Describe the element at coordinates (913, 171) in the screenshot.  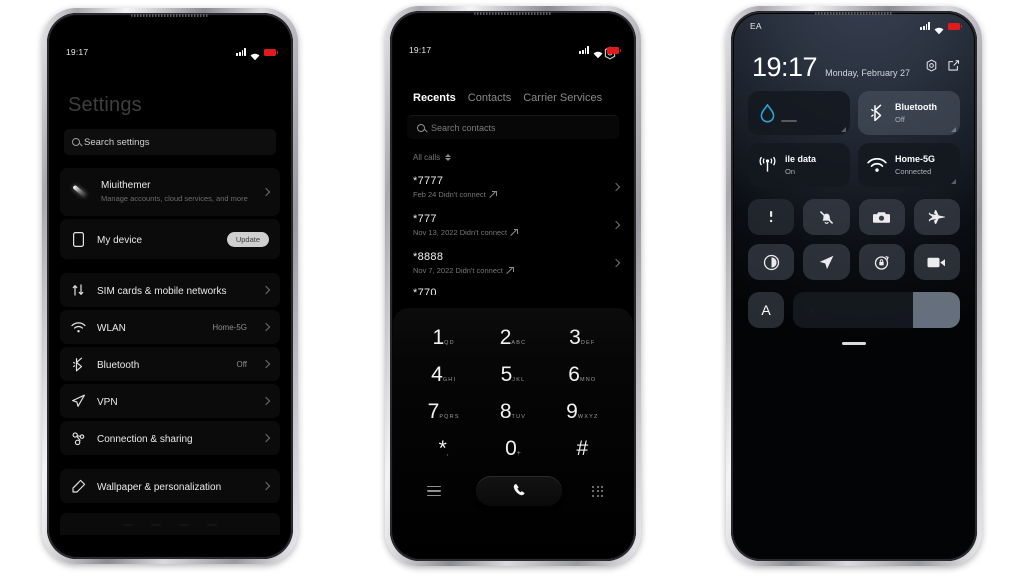
I see `tile-state: Connected` at that location.